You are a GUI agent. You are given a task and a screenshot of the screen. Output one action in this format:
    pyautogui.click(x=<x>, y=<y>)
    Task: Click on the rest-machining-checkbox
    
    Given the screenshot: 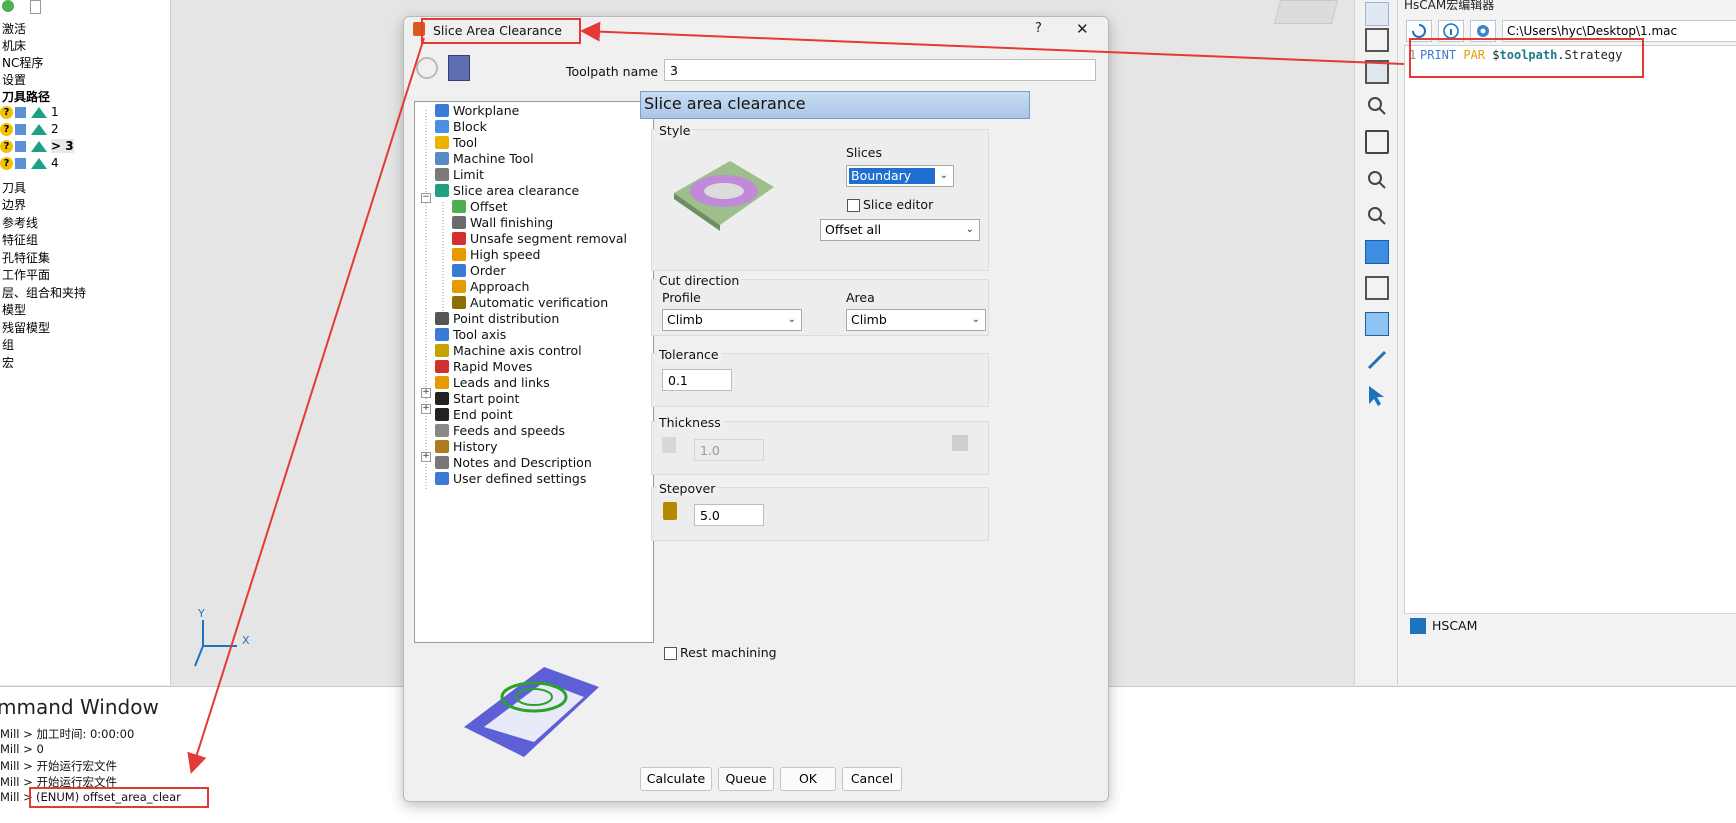 What is the action you would take?
    pyautogui.click(x=670, y=653)
    